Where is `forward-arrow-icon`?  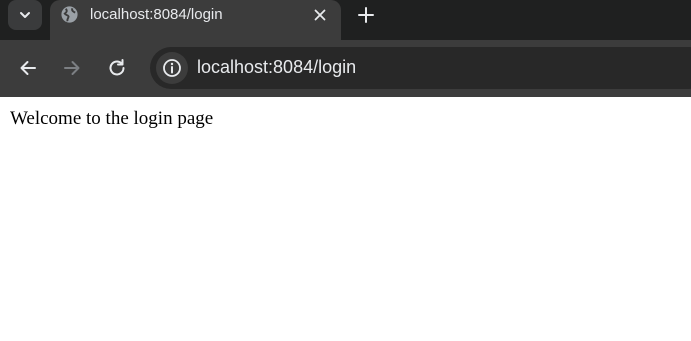
forward-arrow-icon is located at coordinates (72, 68).